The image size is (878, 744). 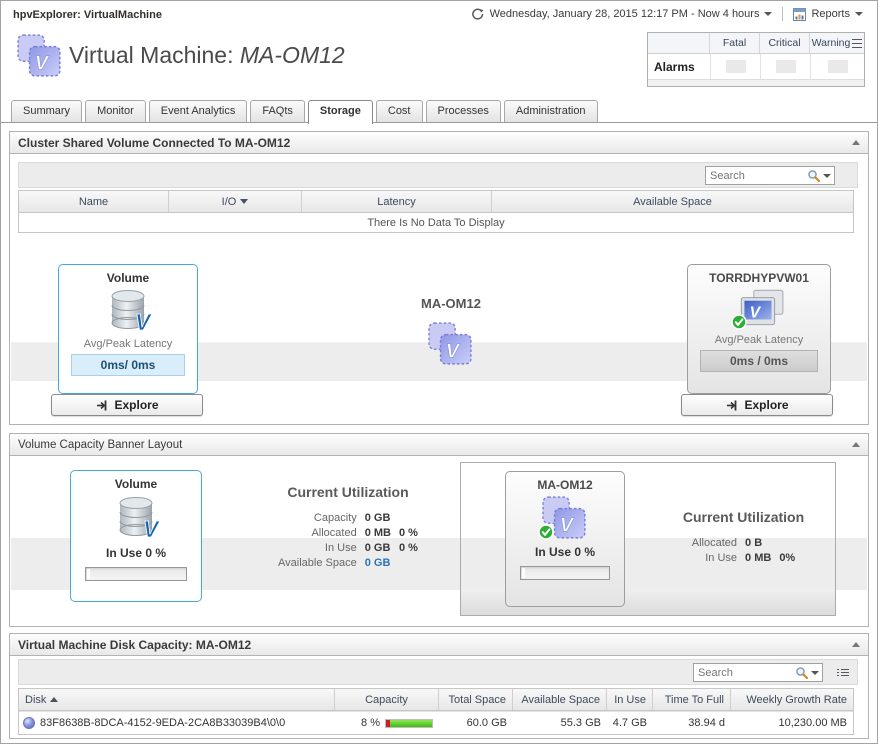 What do you see at coordinates (348, 492) in the screenshot?
I see `utilization-left-title: Current Utilization` at bounding box center [348, 492].